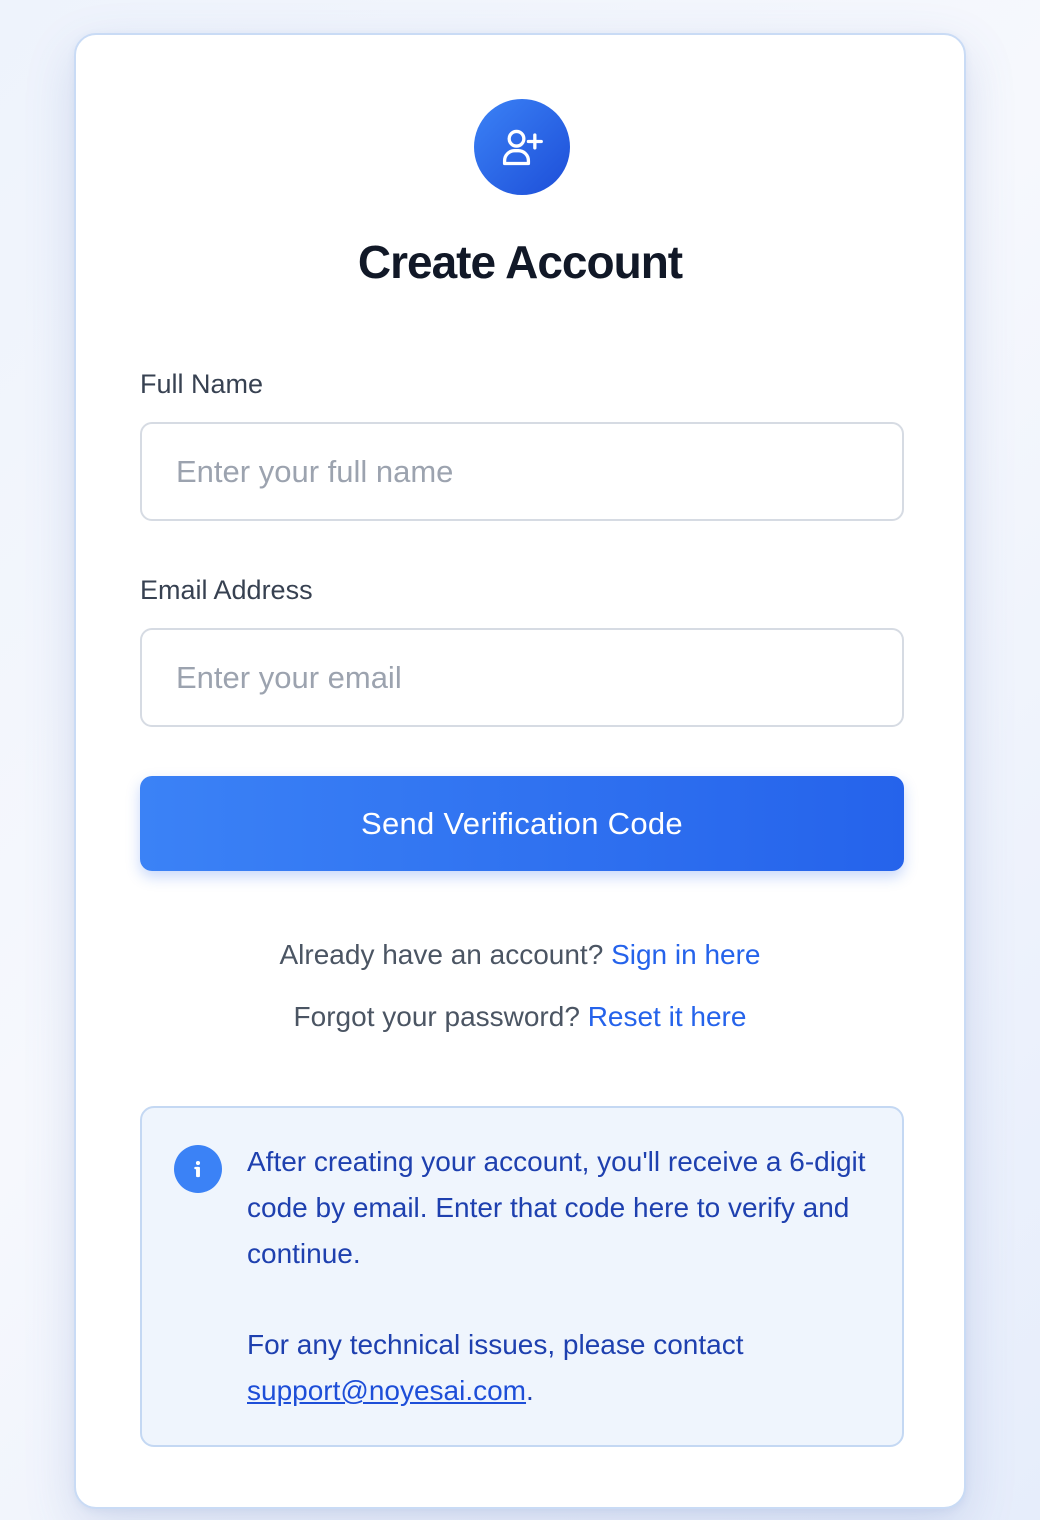 Image resolution: width=1040 pixels, height=1520 pixels. I want to click on info-glyph, so click(197, 1169).